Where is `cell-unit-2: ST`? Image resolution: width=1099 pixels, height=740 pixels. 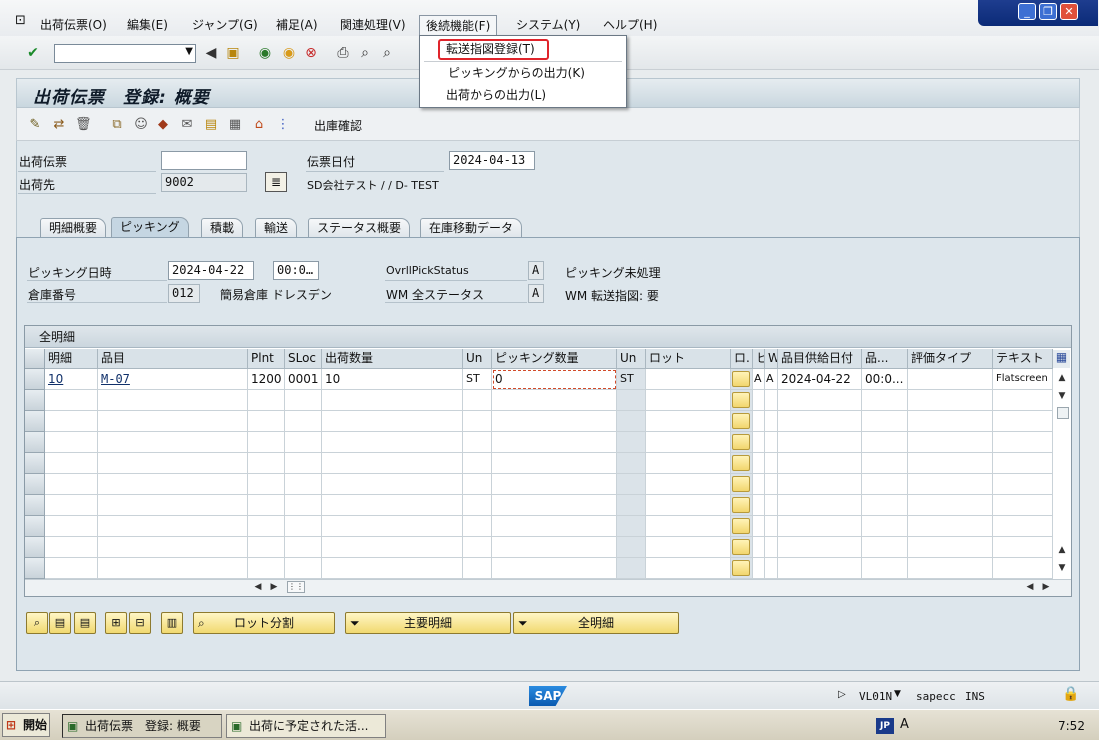 cell-unit-2: ST is located at coordinates (631, 379).